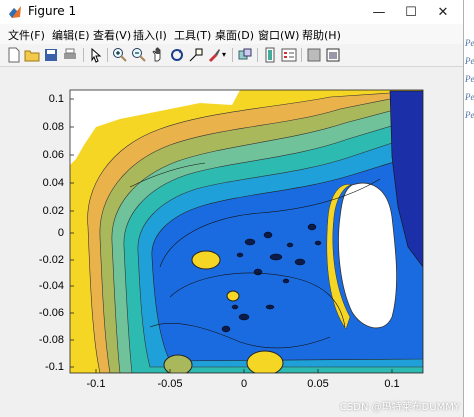 The width and height of the screenshot is (474, 417). Describe the element at coordinates (289, 55) in the screenshot. I see `legend-icon` at that location.